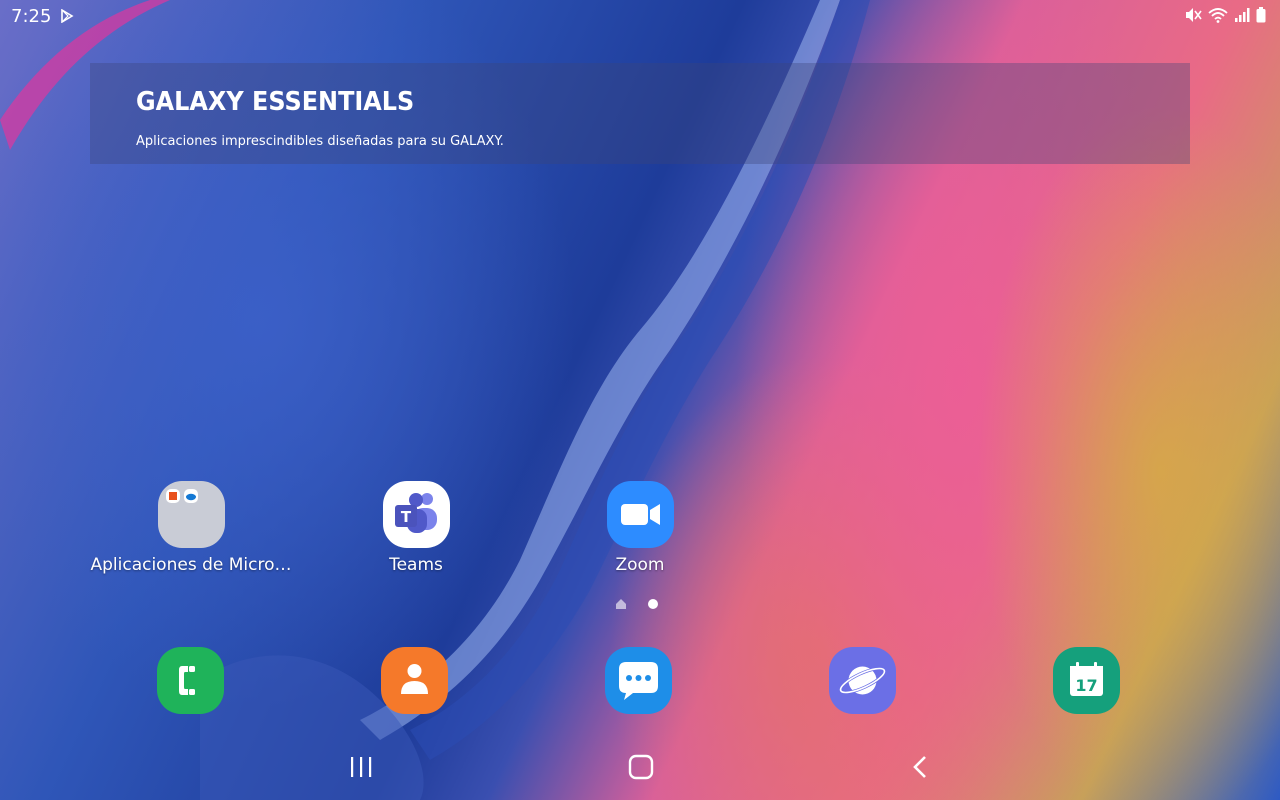 This screenshot has height=800, width=1280. I want to click on battery-icon, so click(1261, 15).